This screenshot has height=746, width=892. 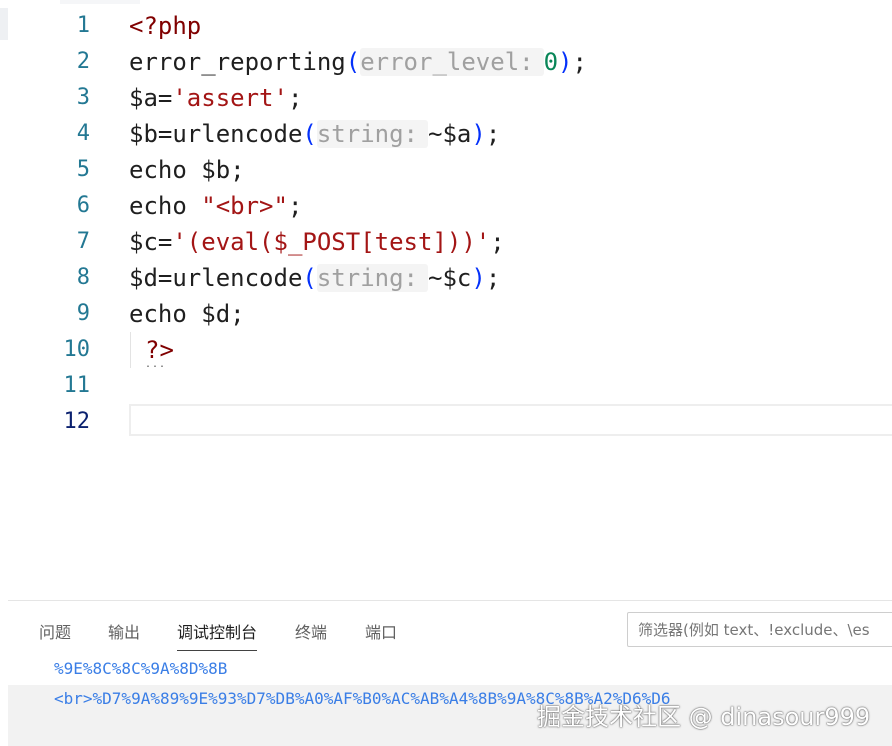 What do you see at coordinates (77, 385) in the screenshot?
I see `line-number: 11` at bounding box center [77, 385].